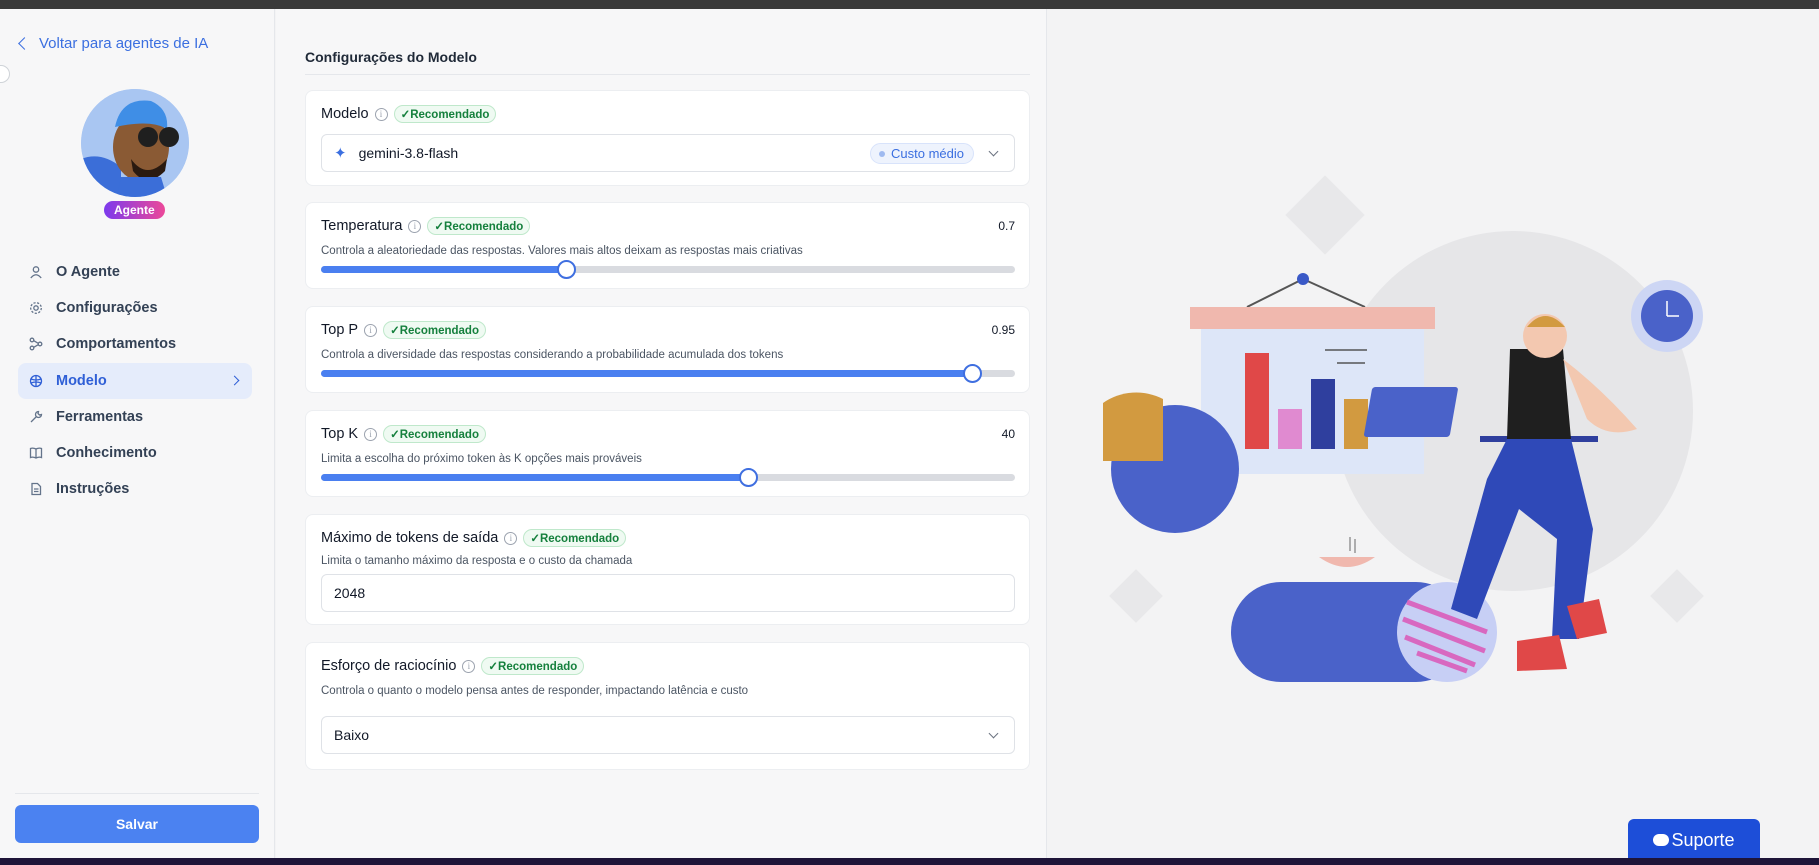 The height and width of the screenshot is (865, 1819). Describe the element at coordinates (1661, 840) in the screenshot. I see `chat-bubble-icon` at that location.